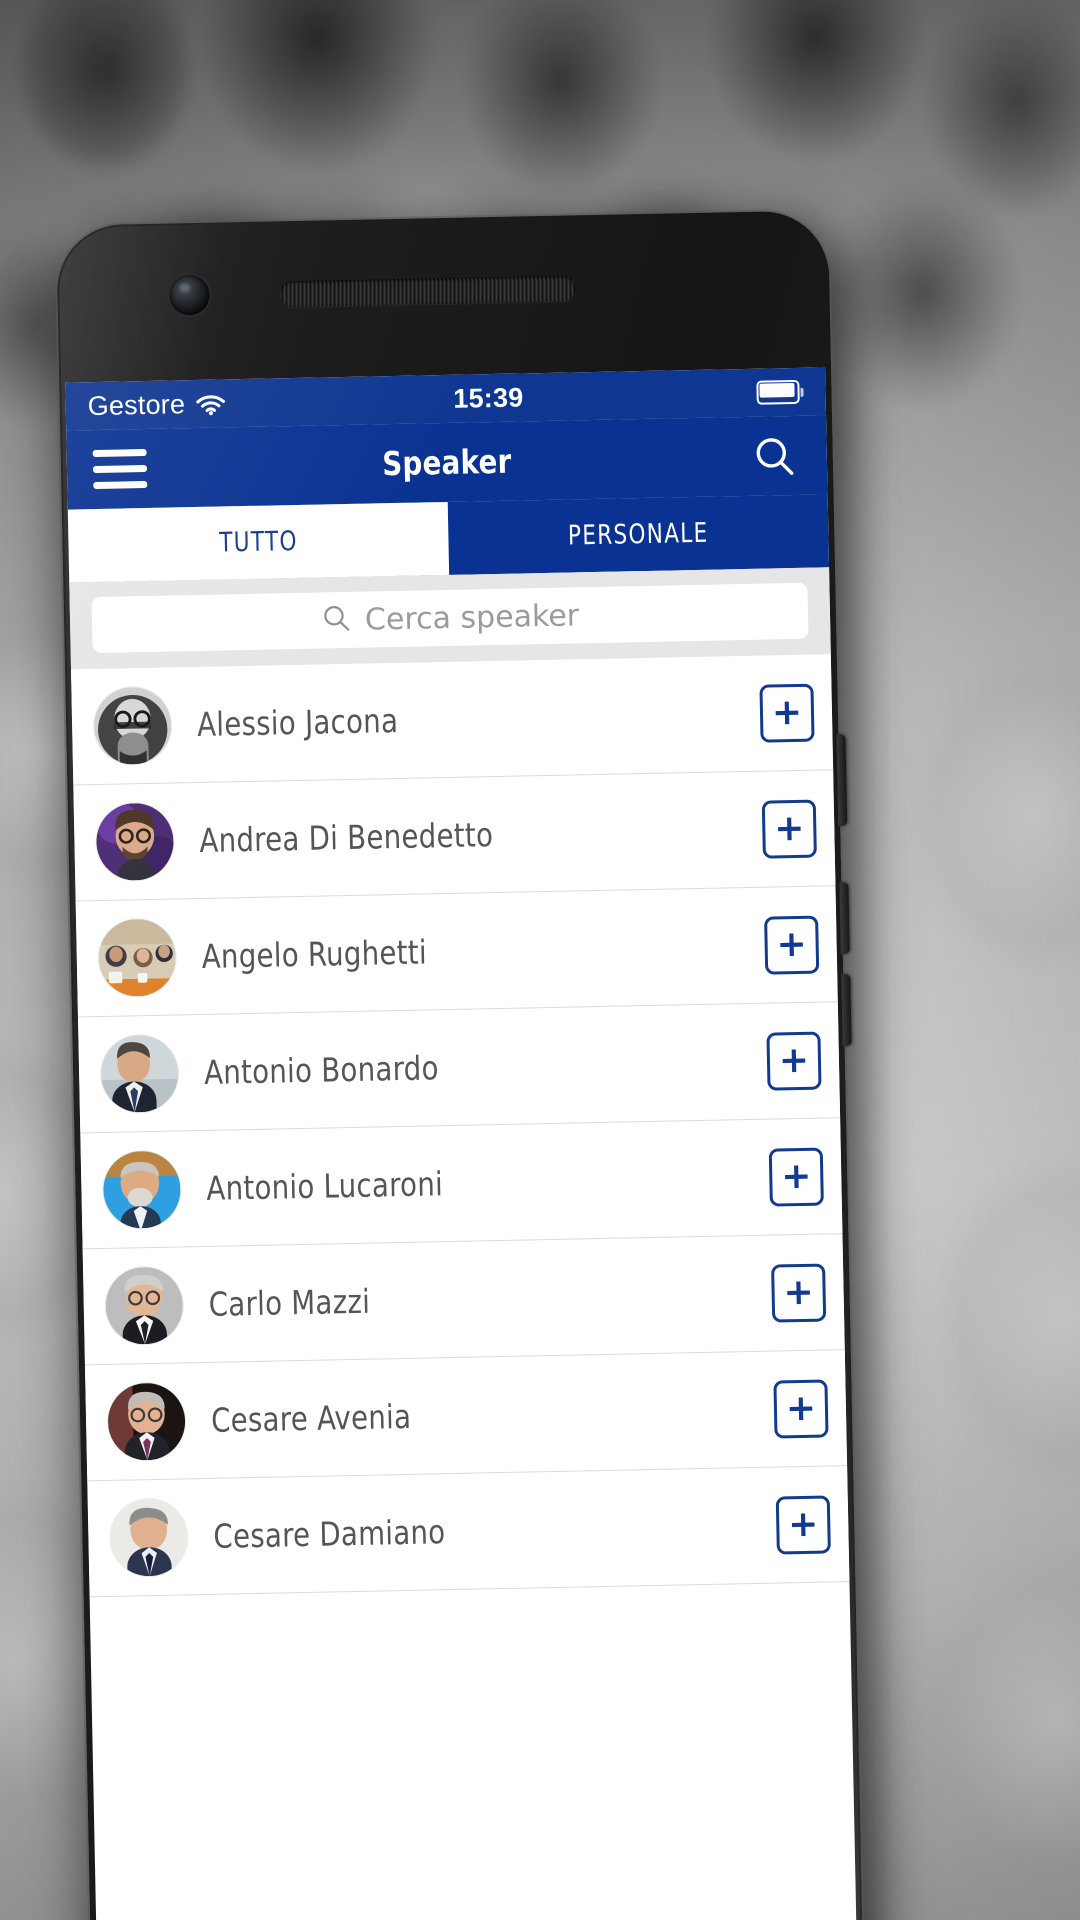 The height and width of the screenshot is (1920, 1080). I want to click on status-bar-clock: 15:39, so click(488, 397).